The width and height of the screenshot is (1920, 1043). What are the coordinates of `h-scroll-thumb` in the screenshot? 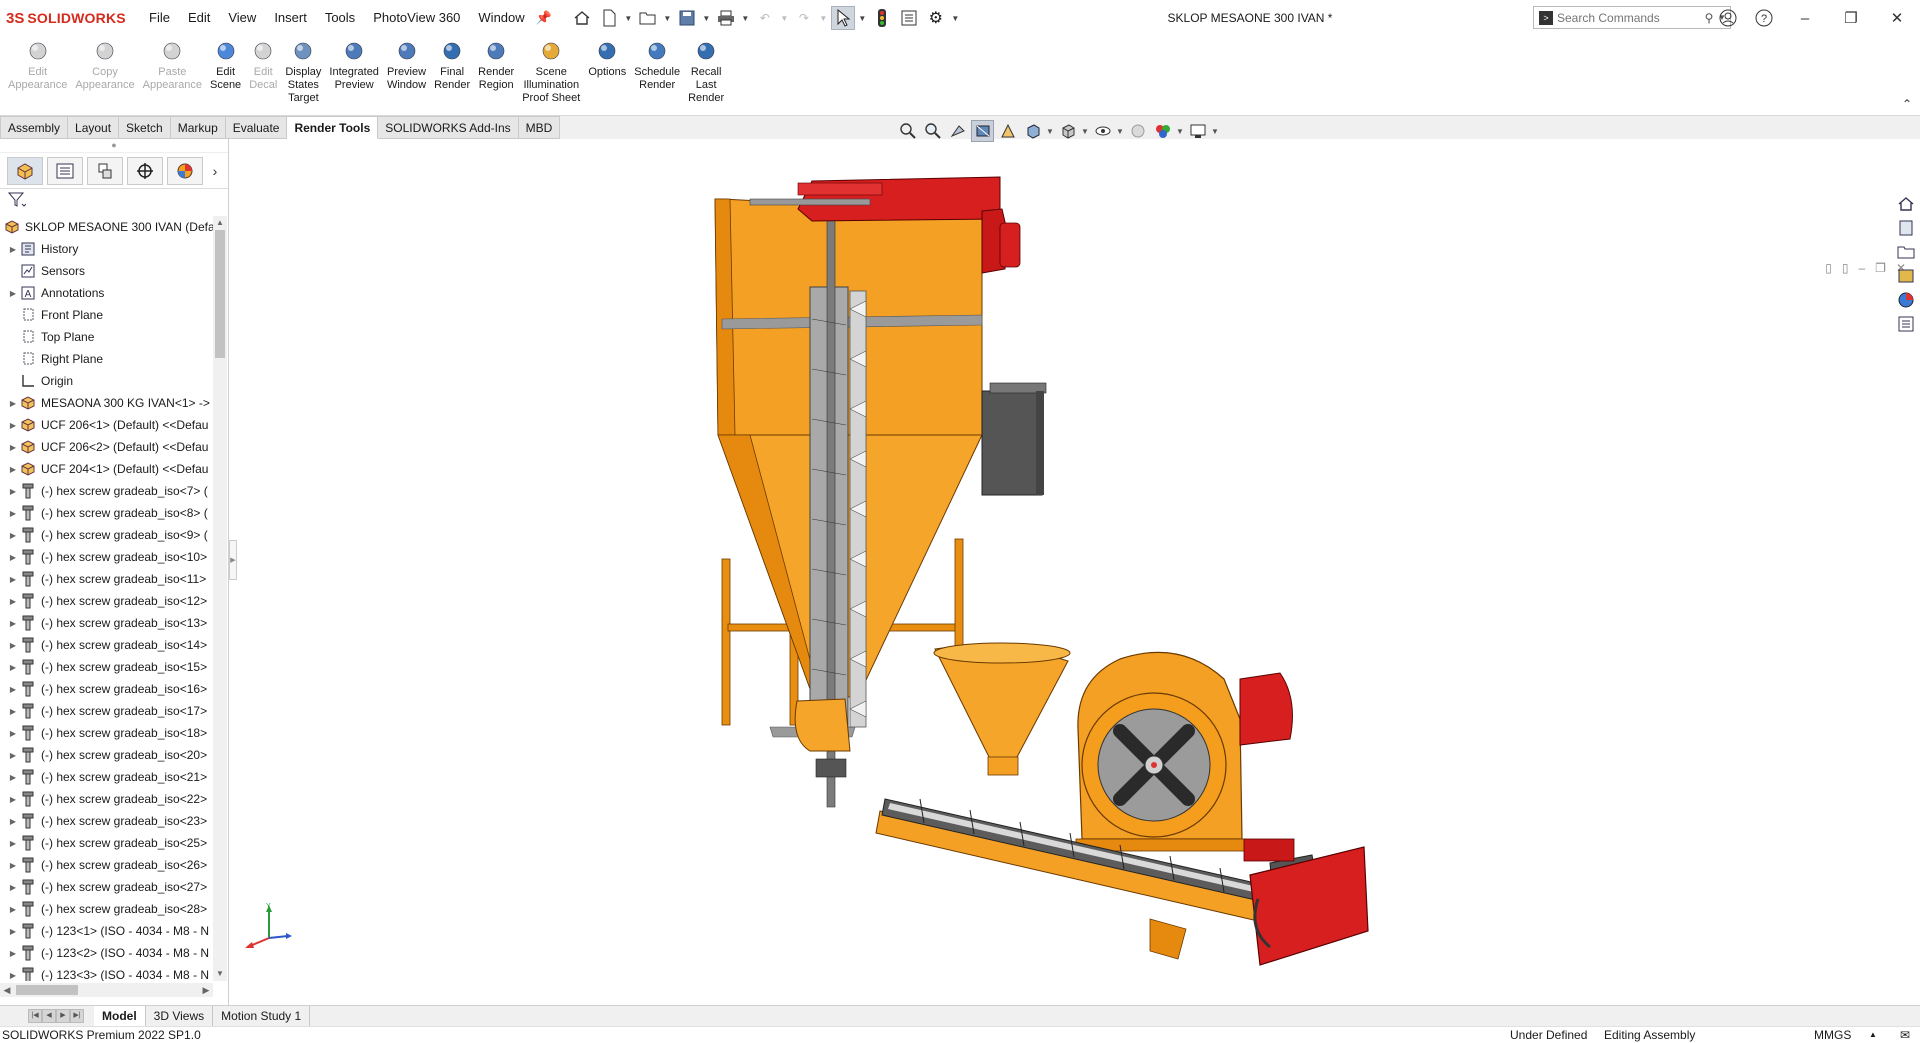 It's located at (47, 990).